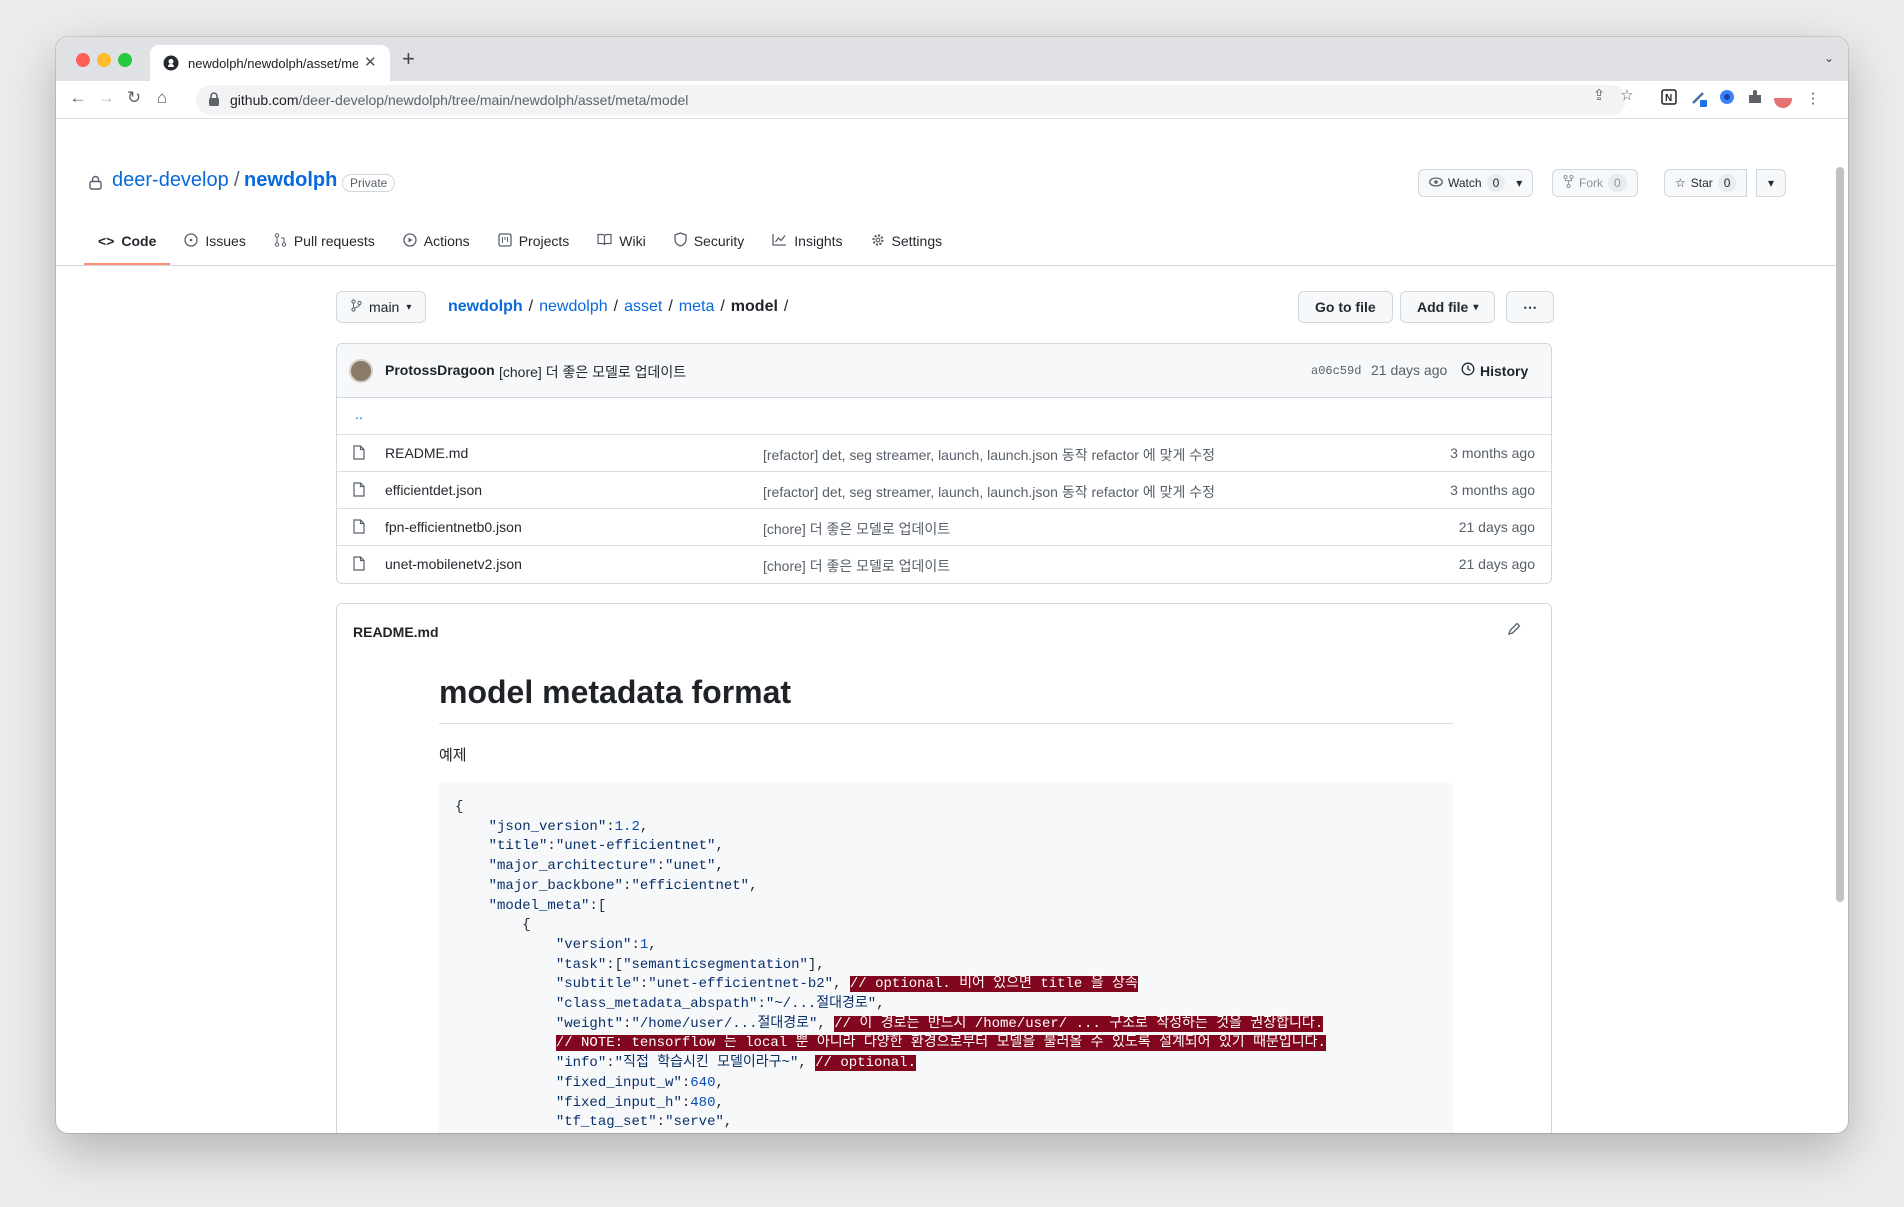 This screenshot has height=1207, width=1904. What do you see at coordinates (1840, 534) in the screenshot?
I see `page-scrollbar` at bounding box center [1840, 534].